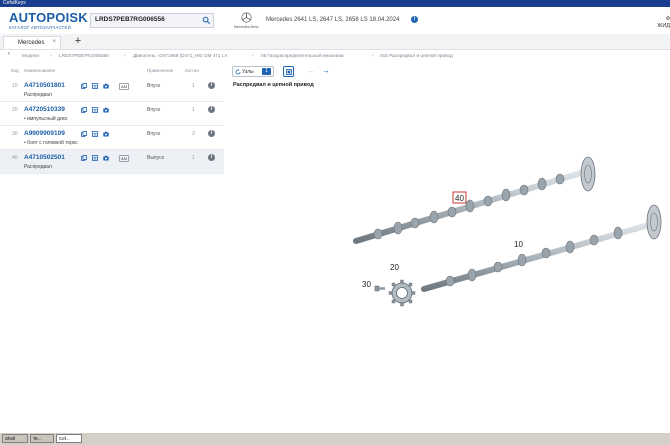 This screenshot has width=670, height=445. I want to click on image-view-button, so click(288, 71).